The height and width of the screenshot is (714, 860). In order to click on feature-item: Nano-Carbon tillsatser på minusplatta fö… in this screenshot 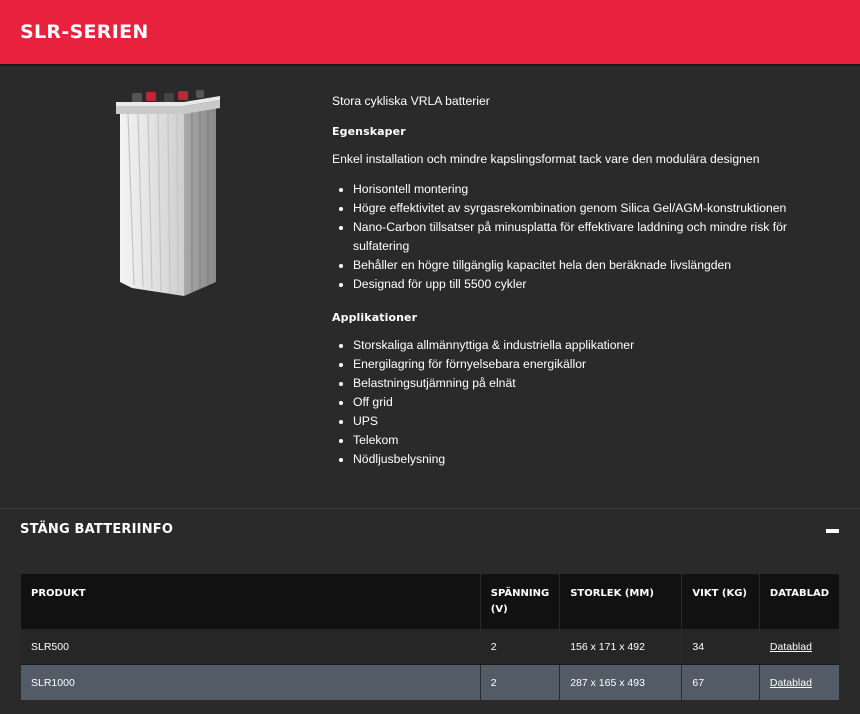, I will do `click(592, 237)`.